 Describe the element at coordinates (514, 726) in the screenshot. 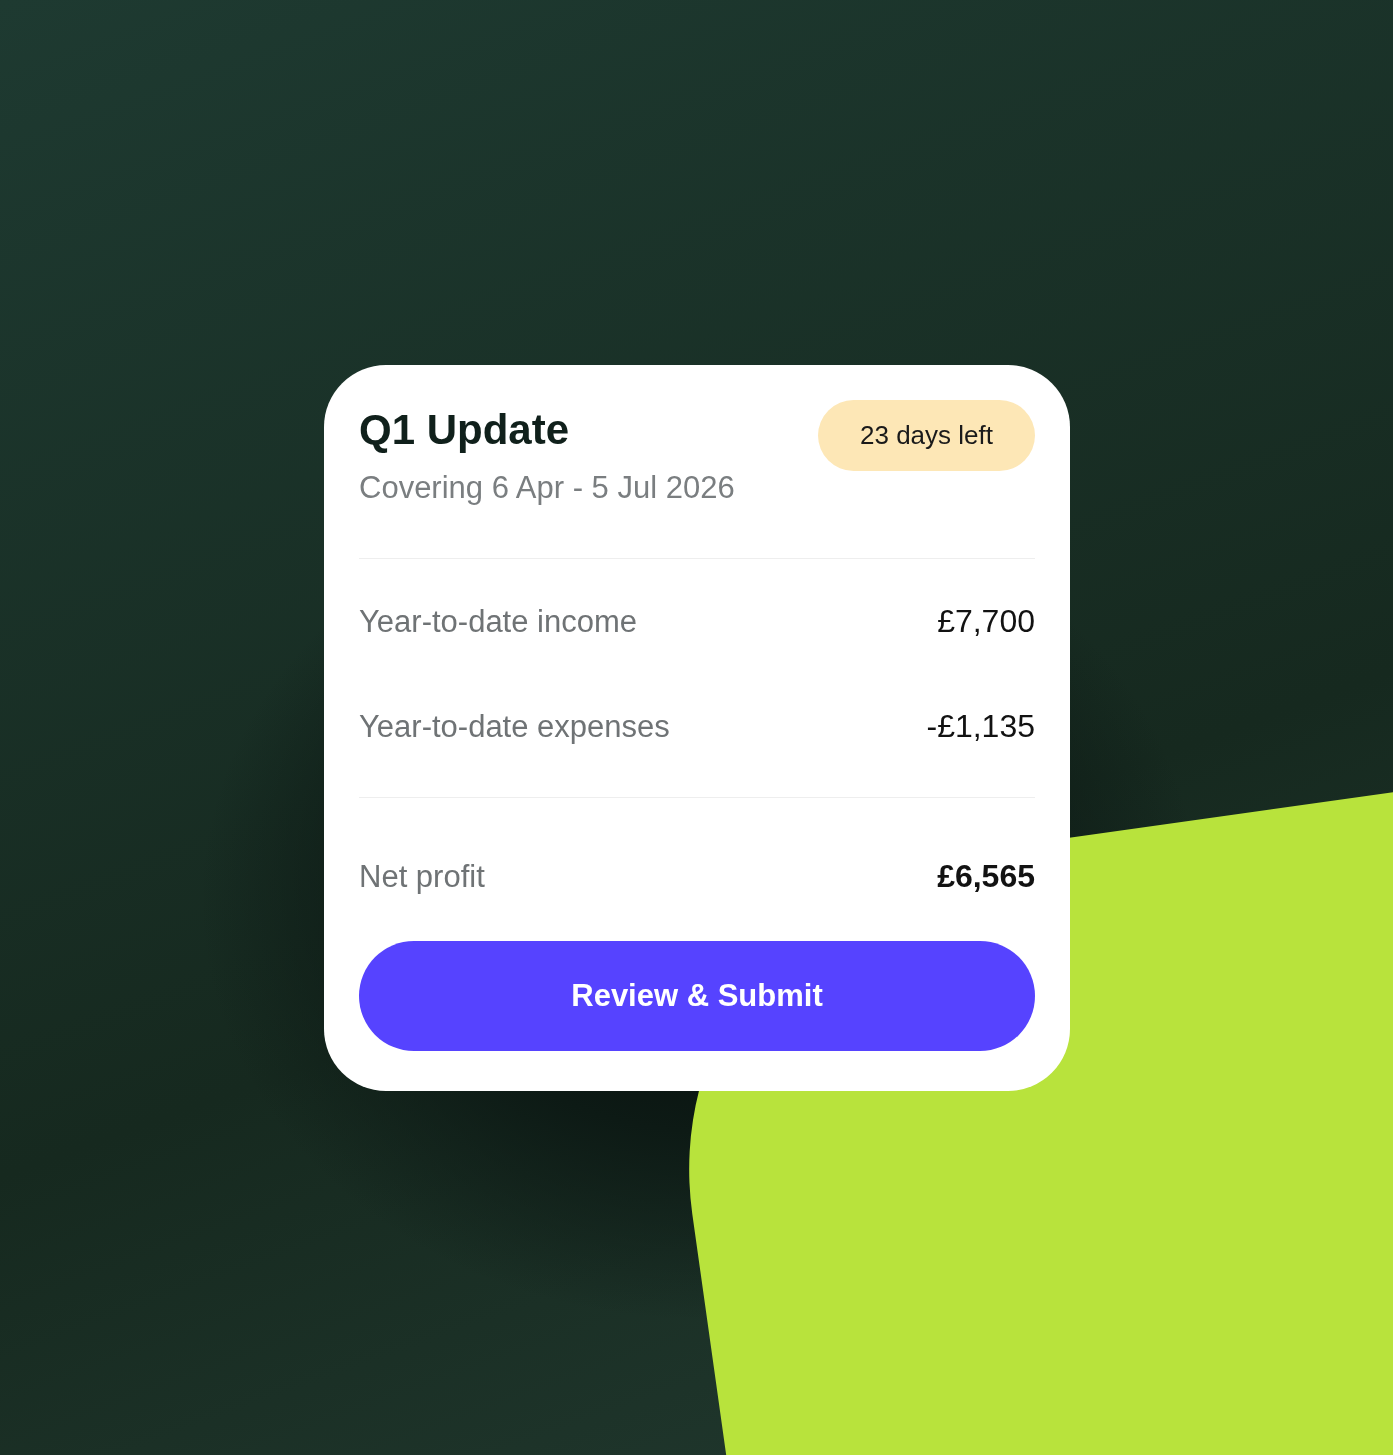

I see `row-label: Year-to-date expenses` at that location.